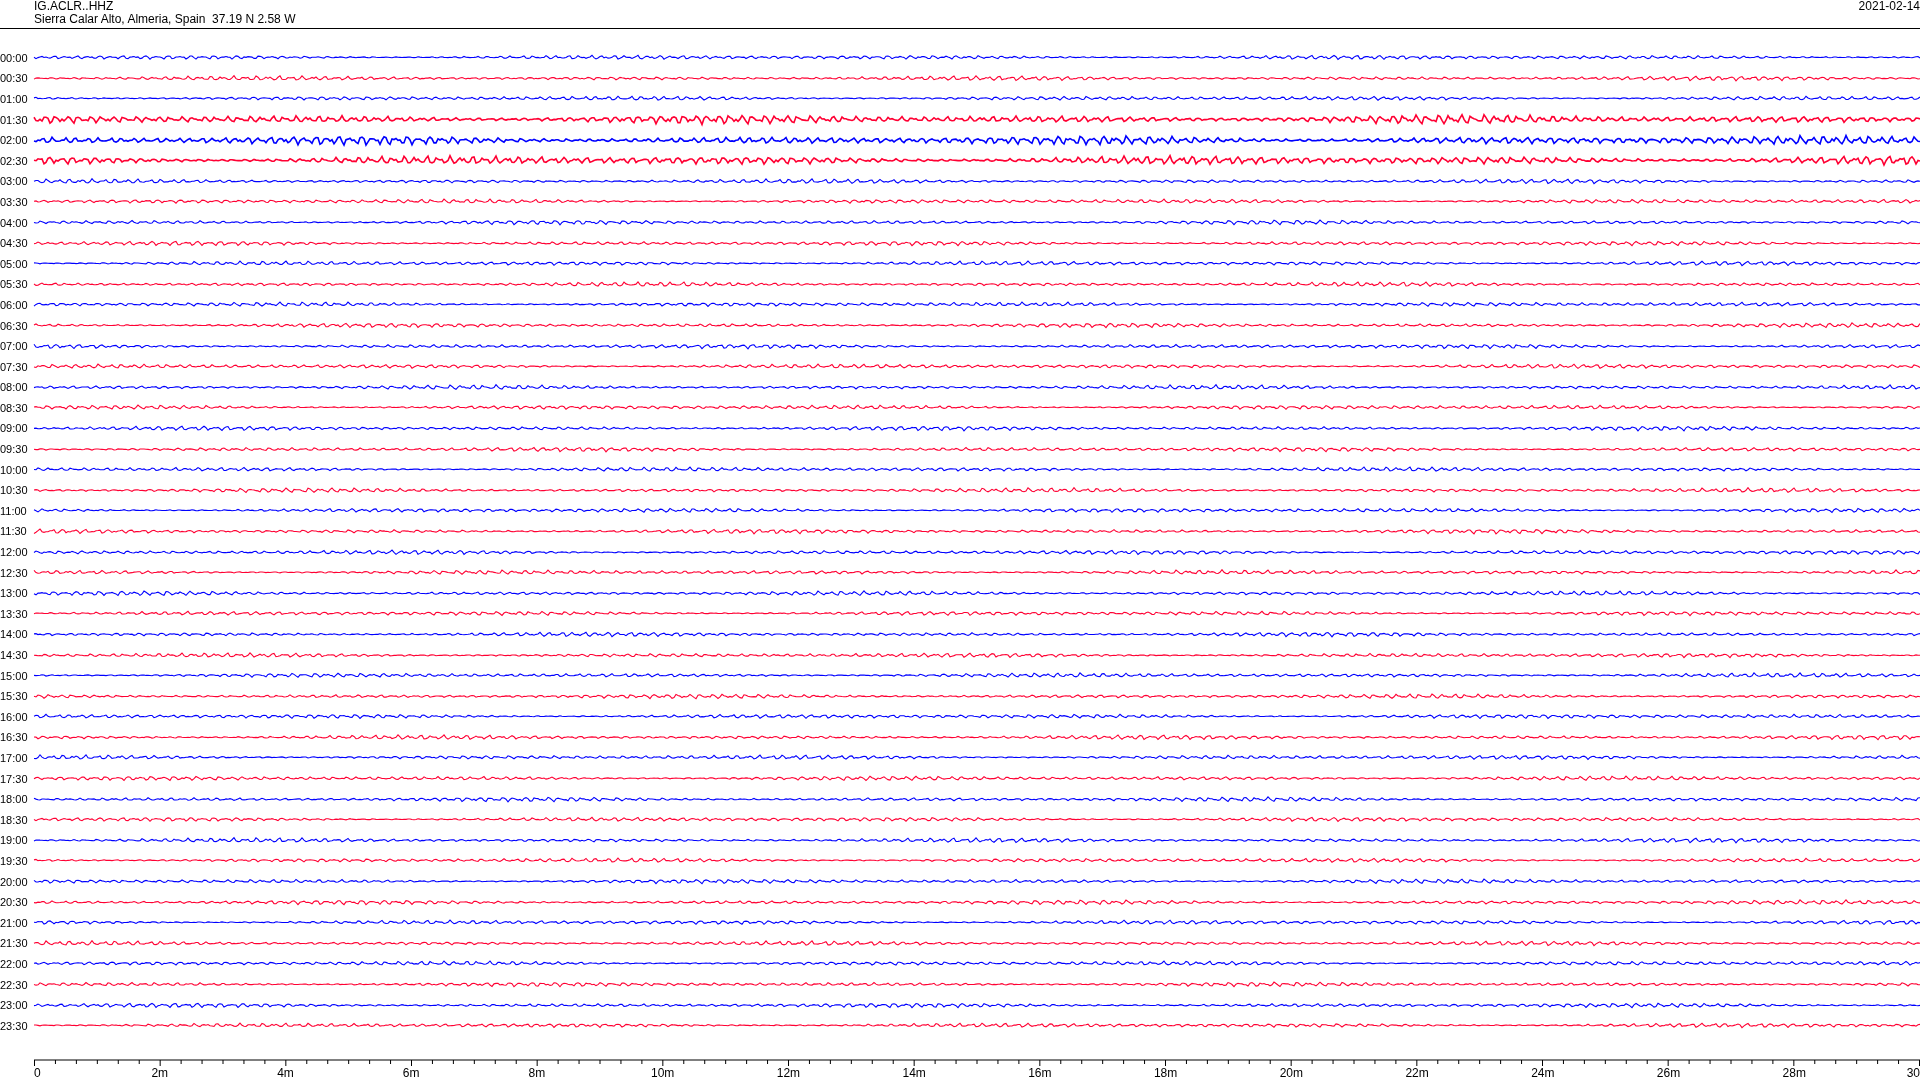 This screenshot has width=1920, height=1080. I want to click on time-label: 09:30, so click(14, 449).